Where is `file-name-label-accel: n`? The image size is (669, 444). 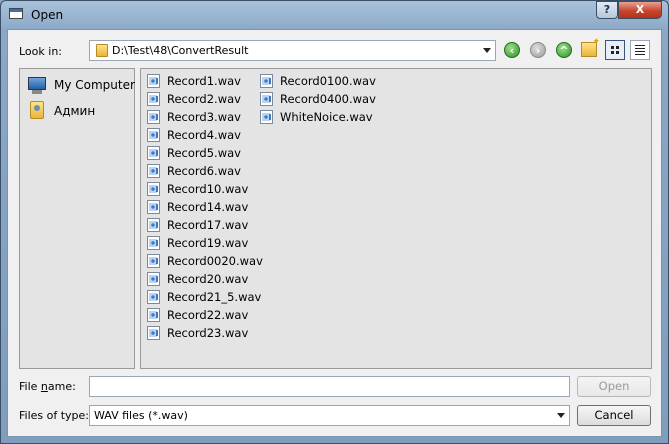 file-name-label-accel: n is located at coordinates (44, 386).